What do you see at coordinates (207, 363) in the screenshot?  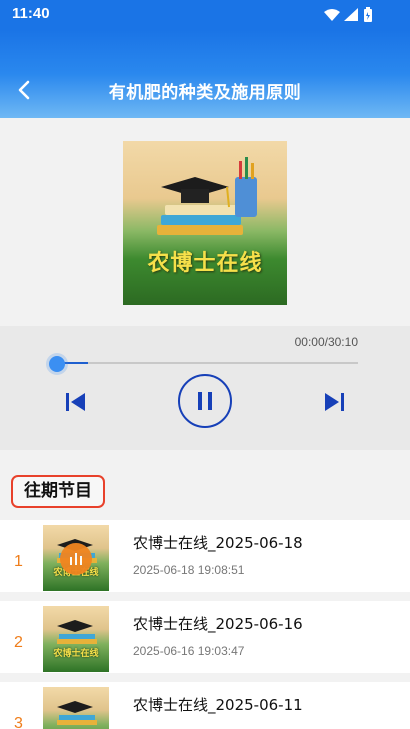 I see `progress-track` at bounding box center [207, 363].